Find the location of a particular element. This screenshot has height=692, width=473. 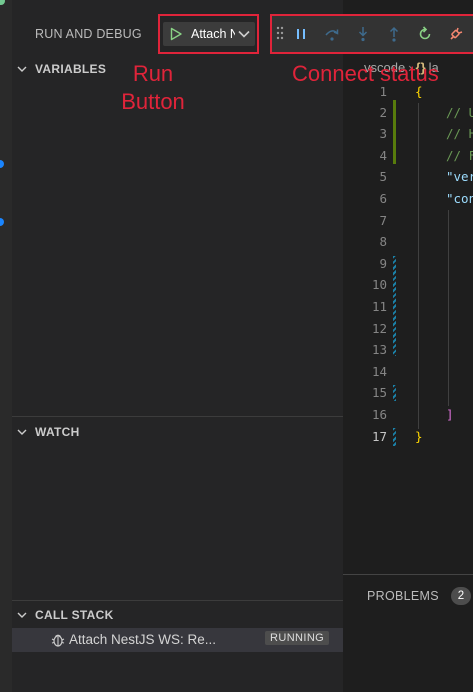

line-number: 3 is located at coordinates (383, 133).